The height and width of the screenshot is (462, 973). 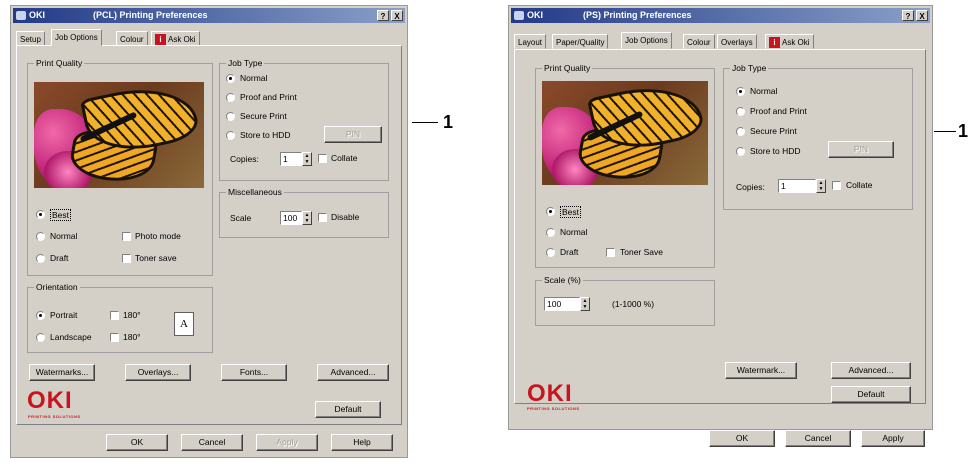 I want to click on help-footer-button: Help, so click(x=362, y=442).